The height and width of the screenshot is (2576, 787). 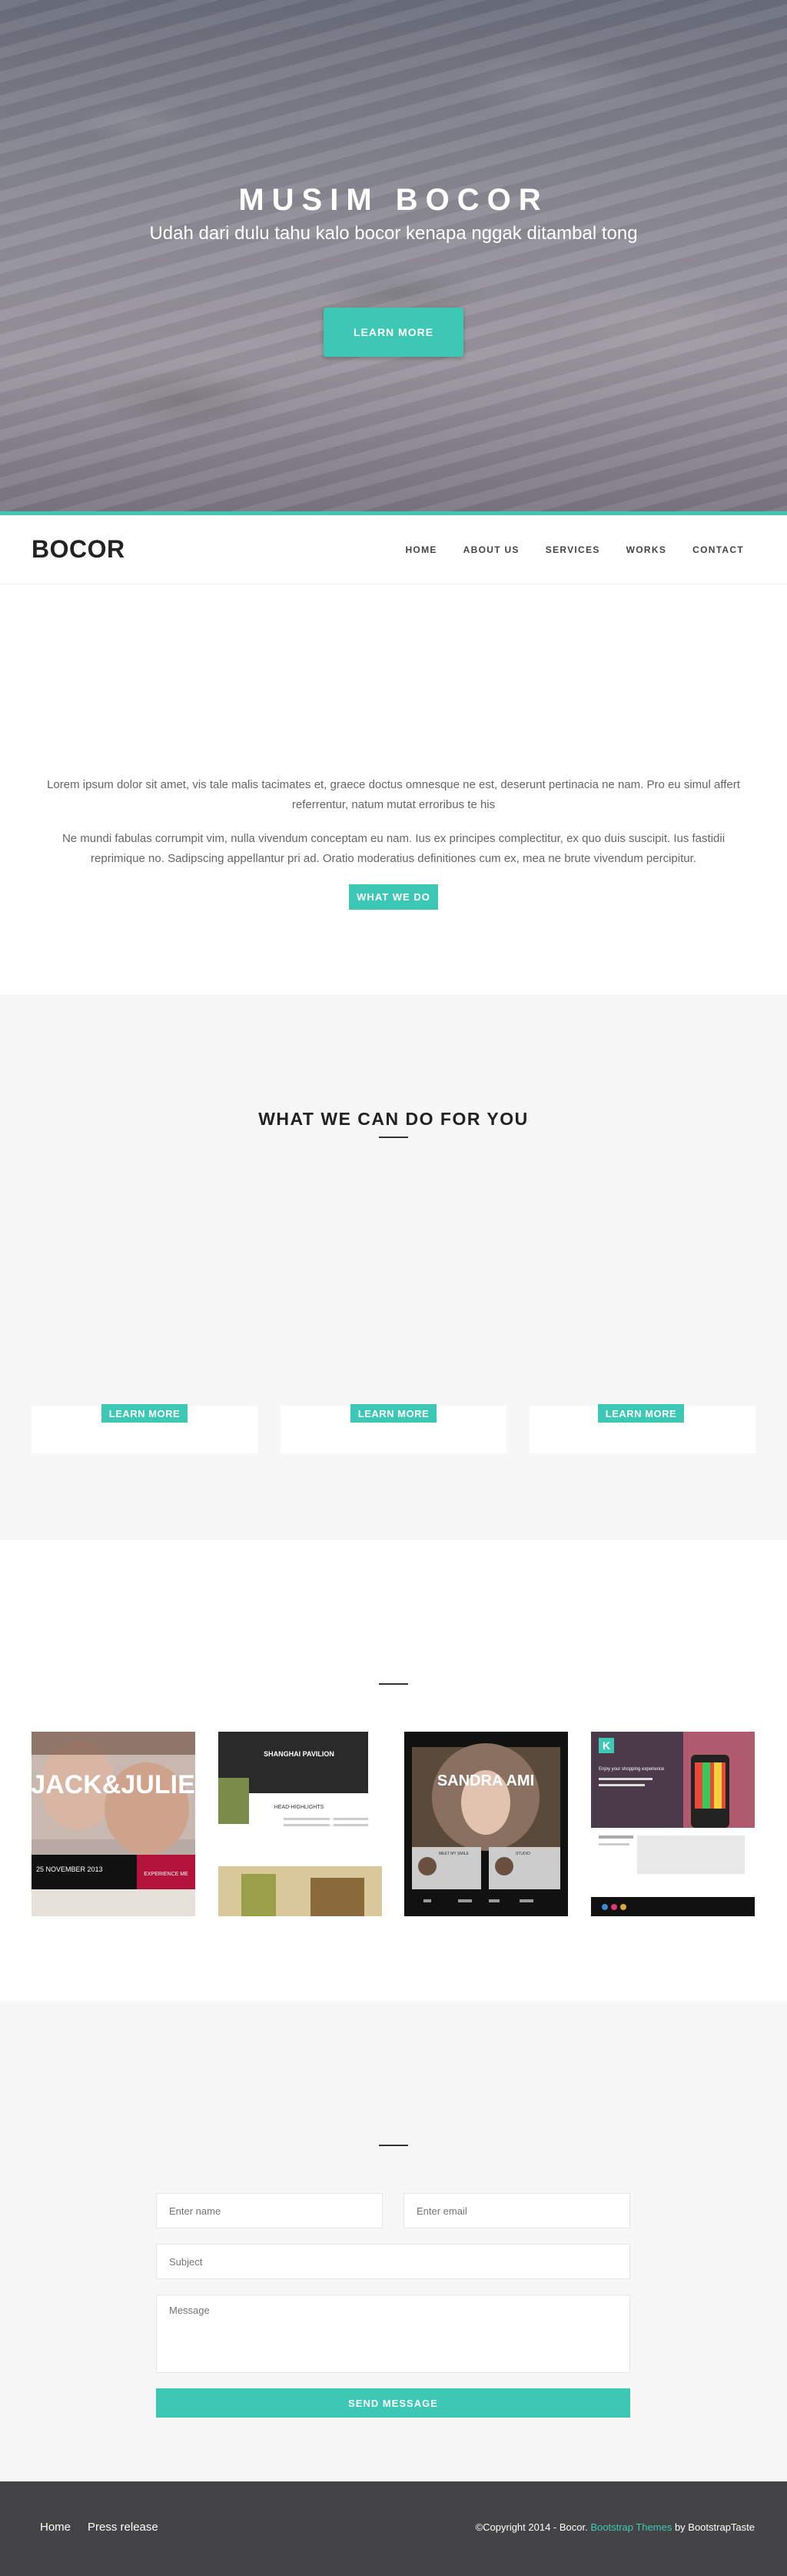 What do you see at coordinates (393, 1119) in the screenshot?
I see `services-title: WHAT WE CAN DO FOR YOU` at bounding box center [393, 1119].